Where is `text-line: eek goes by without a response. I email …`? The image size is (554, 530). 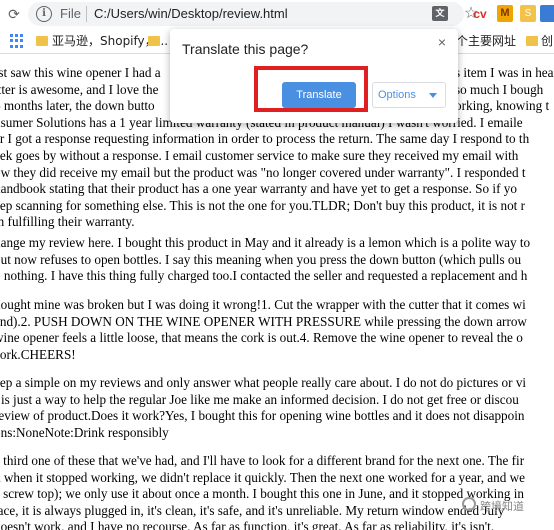
text-line: eek goes by without a response. I email … is located at coordinates (259, 155).